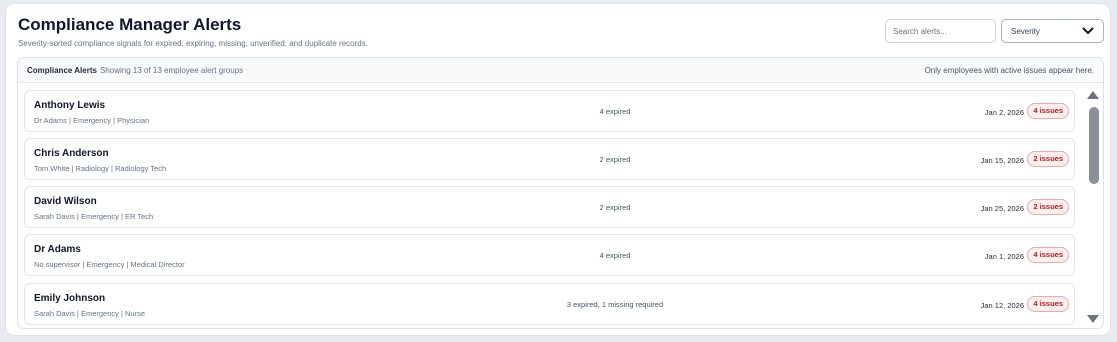 This screenshot has height=342, width=1117. Describe the element at coordinates (1002, 160) in the screenshot. I see `alert-date: Jan 15, 2026` at that location.